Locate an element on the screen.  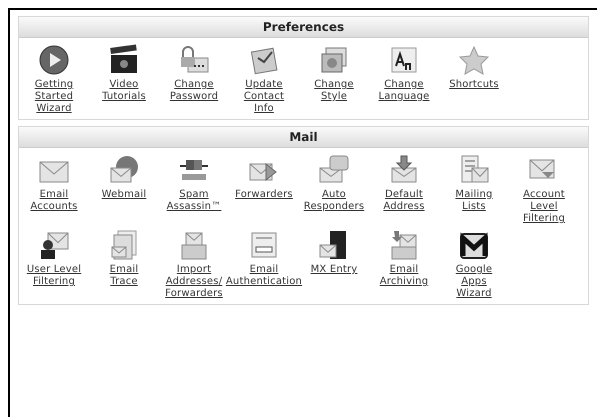
feature-link: Default Address is located at coordinates (404, 201).